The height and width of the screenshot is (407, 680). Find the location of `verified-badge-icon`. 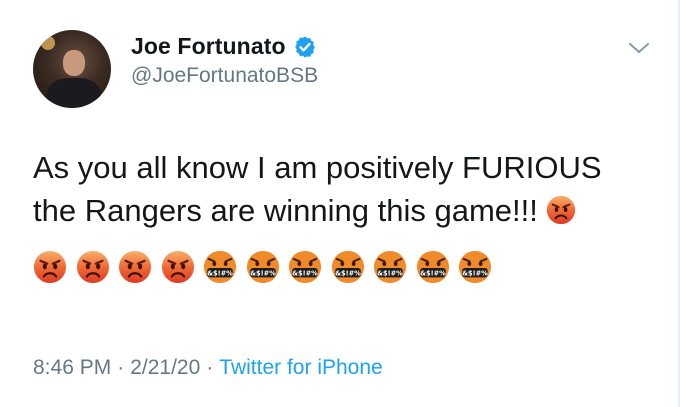

verified-badge-icon is located at coordinates (304, 46).